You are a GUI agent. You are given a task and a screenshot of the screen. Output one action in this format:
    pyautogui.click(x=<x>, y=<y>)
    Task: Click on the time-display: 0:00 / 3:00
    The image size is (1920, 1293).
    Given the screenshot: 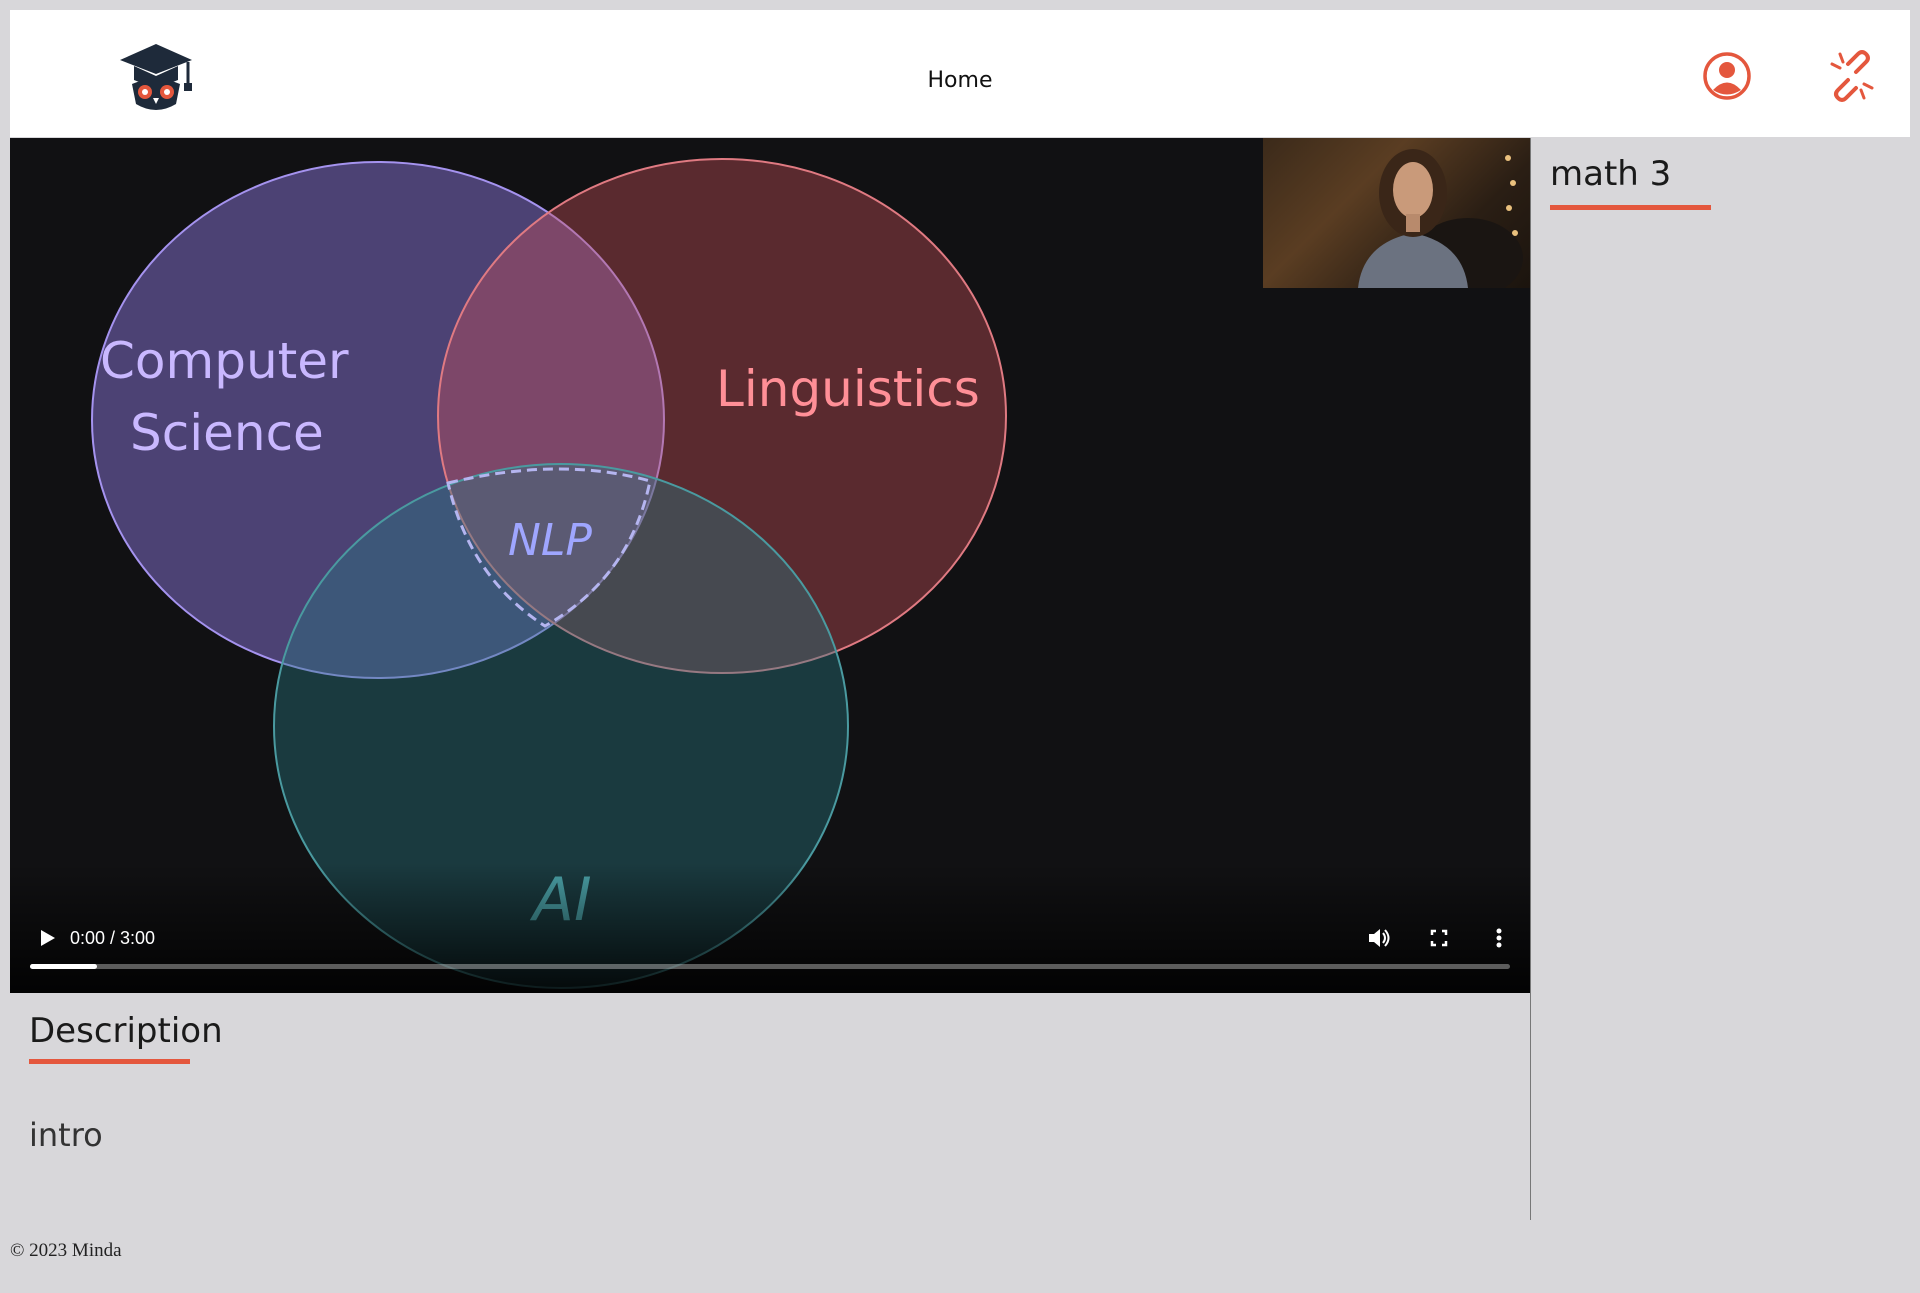 What is the action you would take?
    pyautogui.click(x=113, y=938)
    